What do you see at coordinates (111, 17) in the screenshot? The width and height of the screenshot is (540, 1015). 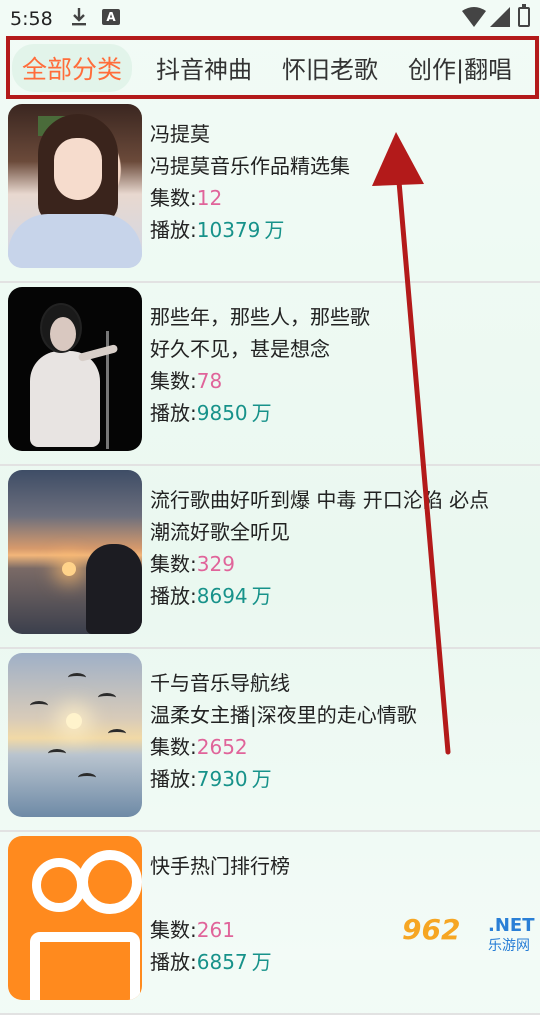 I see `notification-a-icon: A` at bounding box center [111, 17].